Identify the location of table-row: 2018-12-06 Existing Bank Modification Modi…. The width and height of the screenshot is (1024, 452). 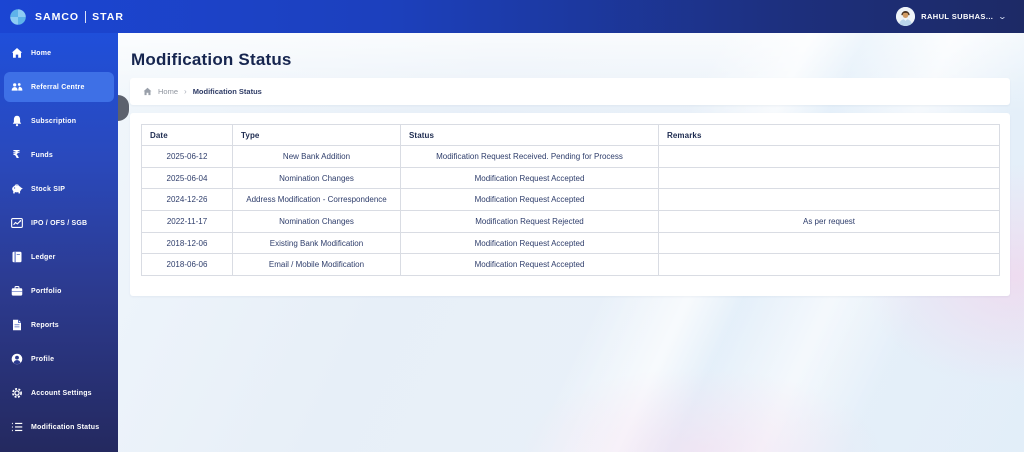
(570, 243).